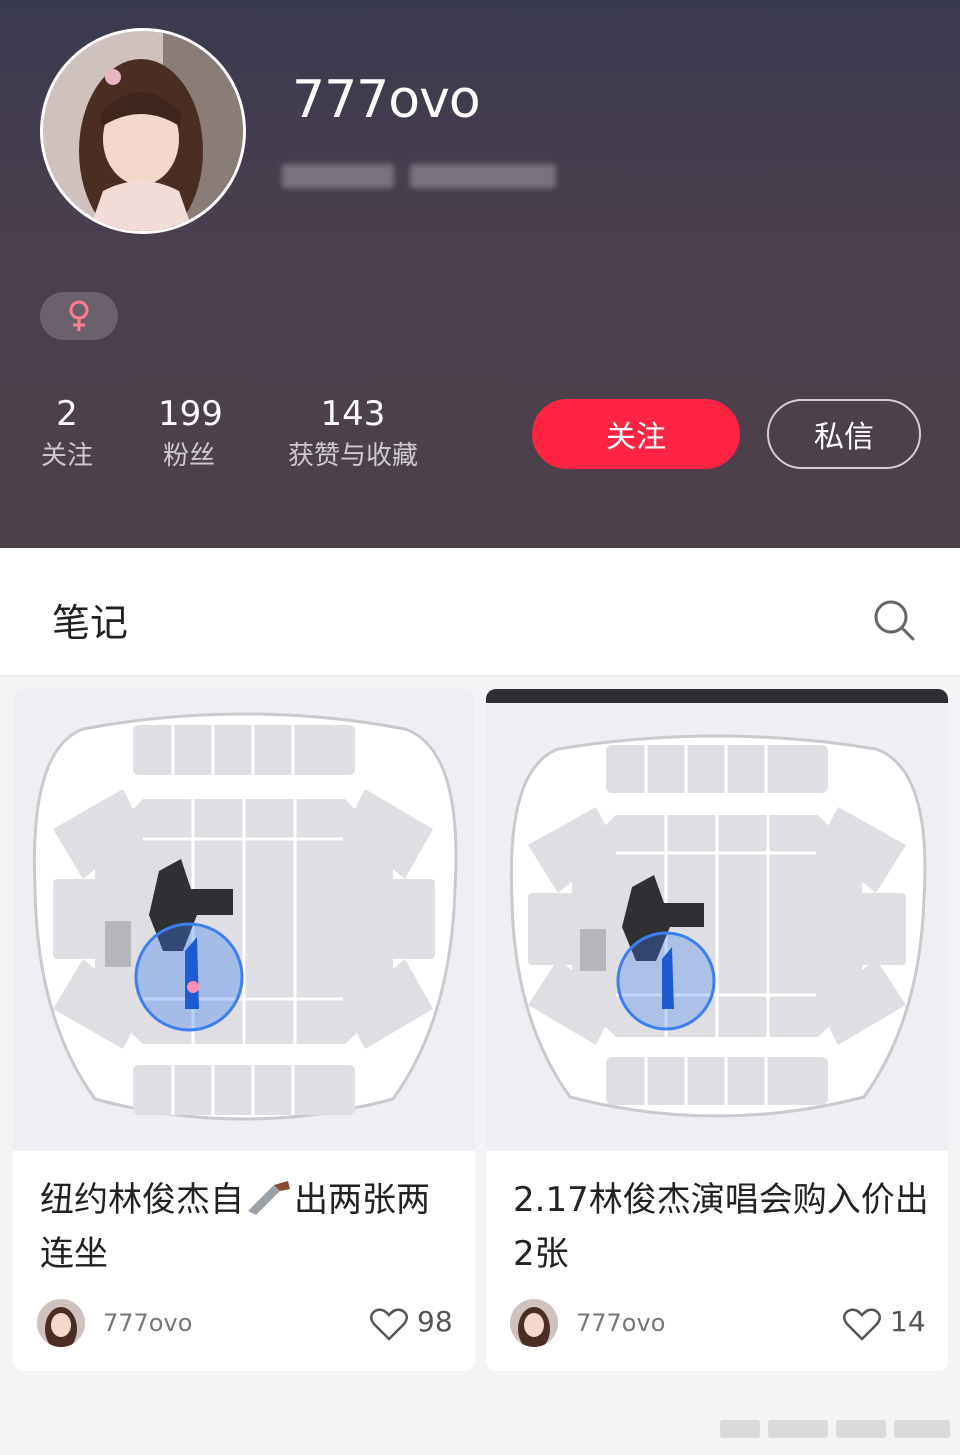 This screenshot has height=1455, width=960. What do you see at coordinates (419, 176) in the screenshot?
I see `profile-id-blurred` at bounding box center [419, 176].